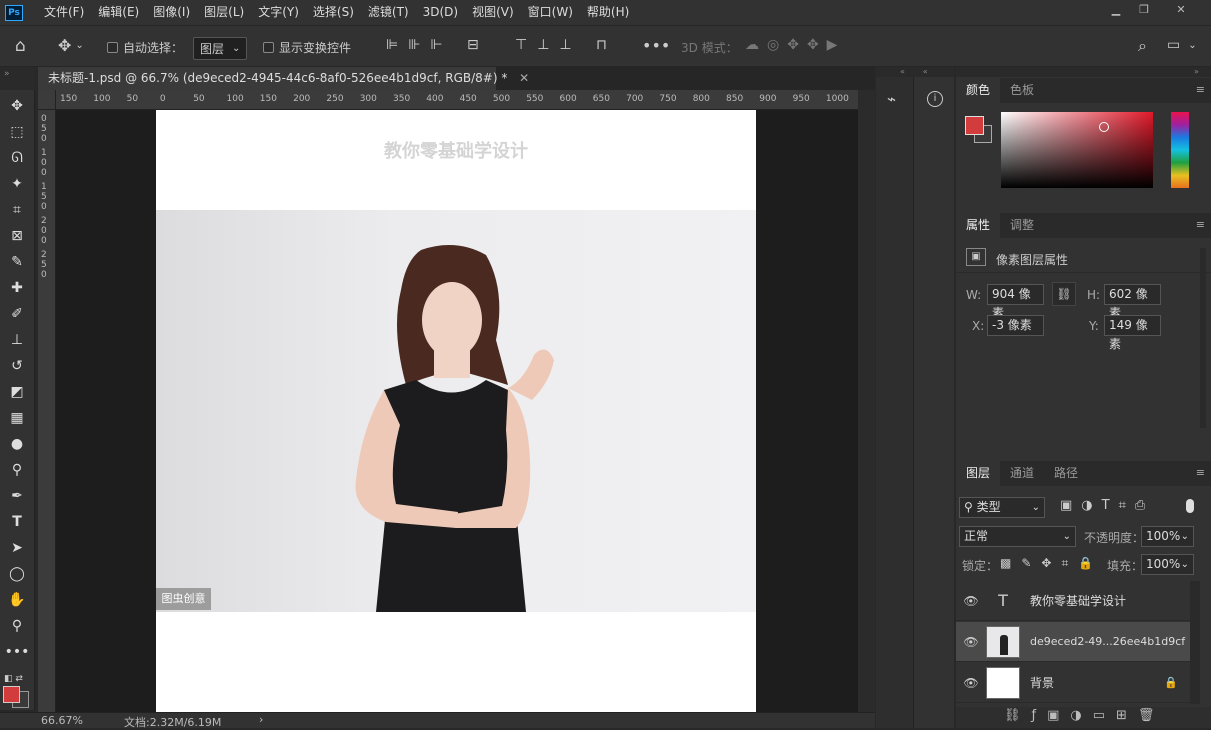  Describe the element at coordinates (1142, 46) in the screenshot. I see `search-icon: ⌕` at that location.